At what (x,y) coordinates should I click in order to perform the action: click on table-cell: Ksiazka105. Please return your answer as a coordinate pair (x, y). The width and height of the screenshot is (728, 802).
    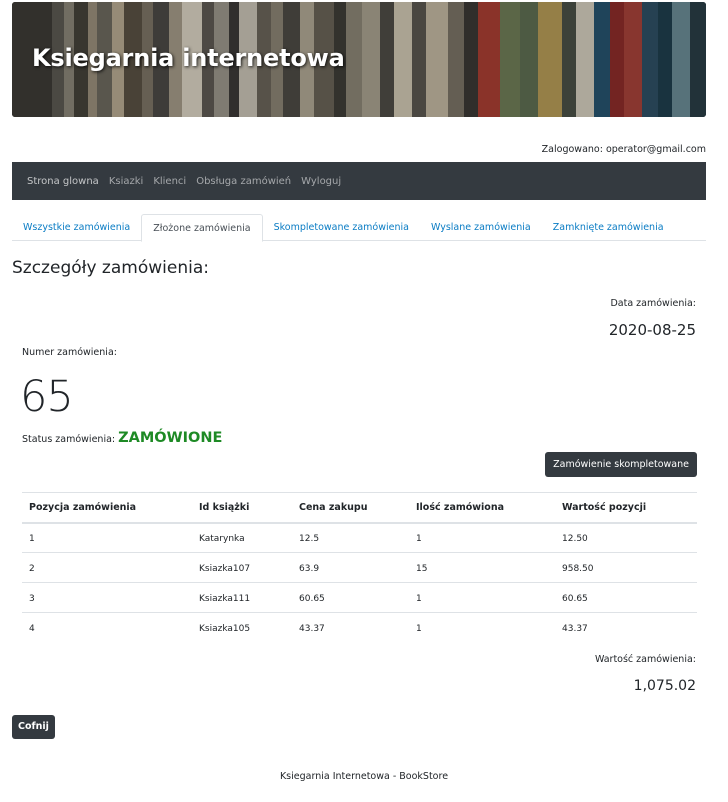
    Looking at the image, I should click on (225, 628).